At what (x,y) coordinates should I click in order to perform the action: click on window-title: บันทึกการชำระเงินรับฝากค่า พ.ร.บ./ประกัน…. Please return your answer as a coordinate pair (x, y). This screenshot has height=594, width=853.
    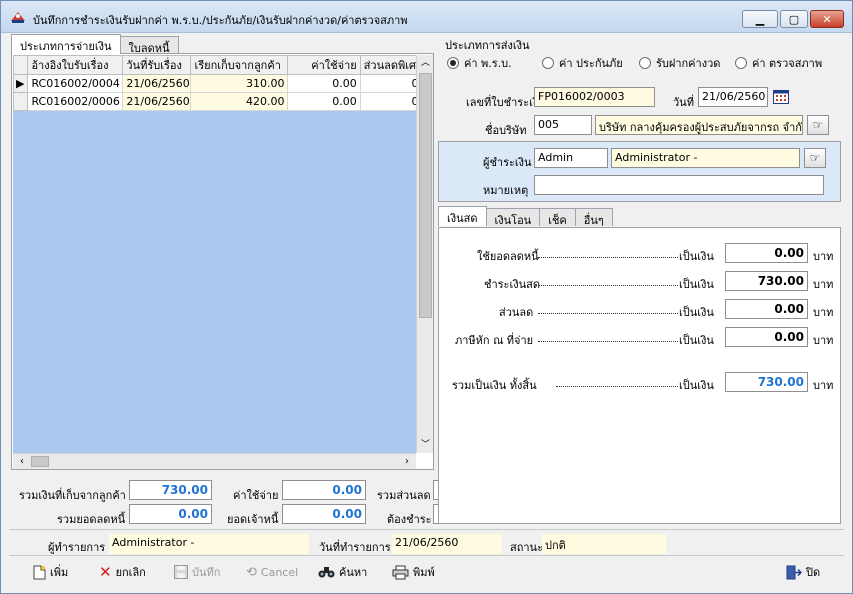
    Looking at the image, I should click on (220, 20).